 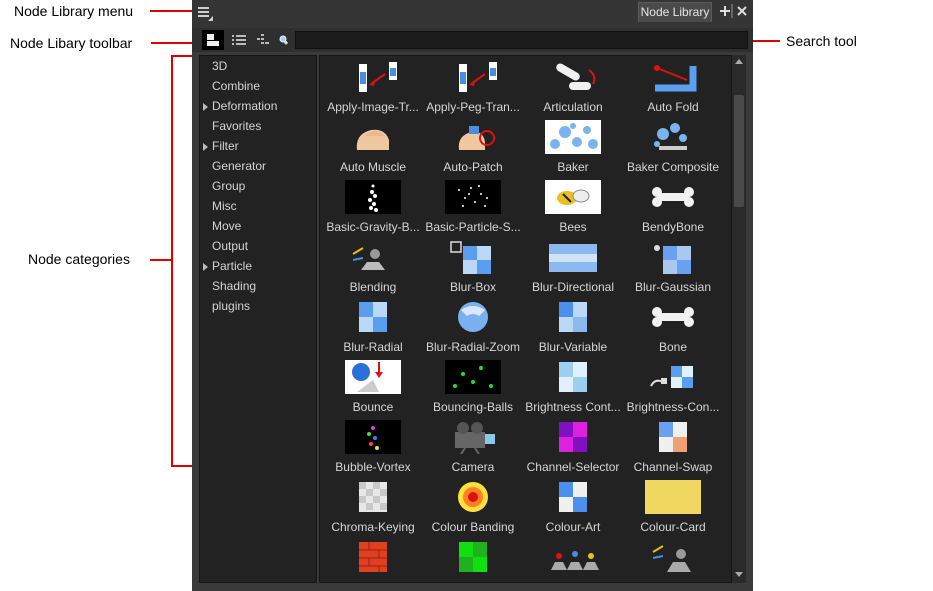 I want to click on node-label: Colour-Card, so click(x=673, y=527).